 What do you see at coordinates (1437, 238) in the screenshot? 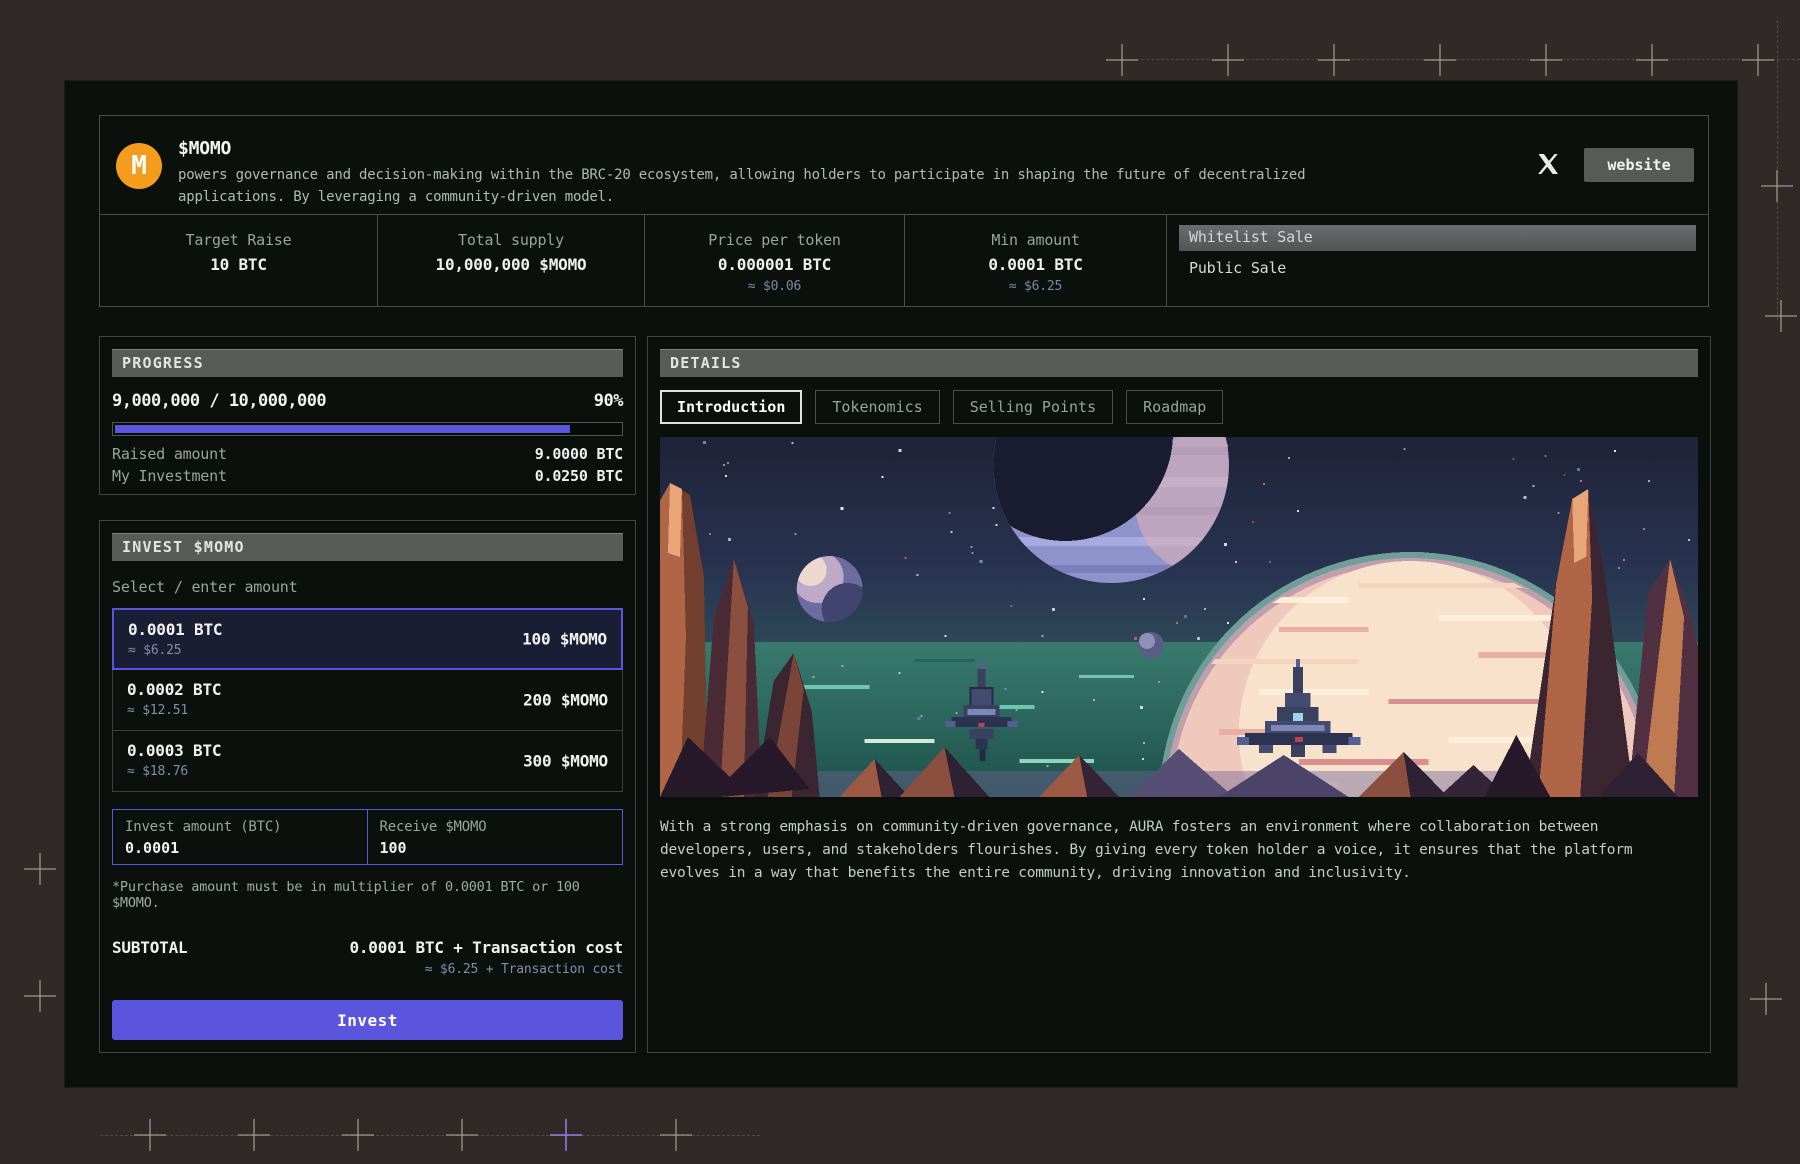
I see `phase-whitelist-sale: Whitelist Sale` at bounding box center [1437, 238].